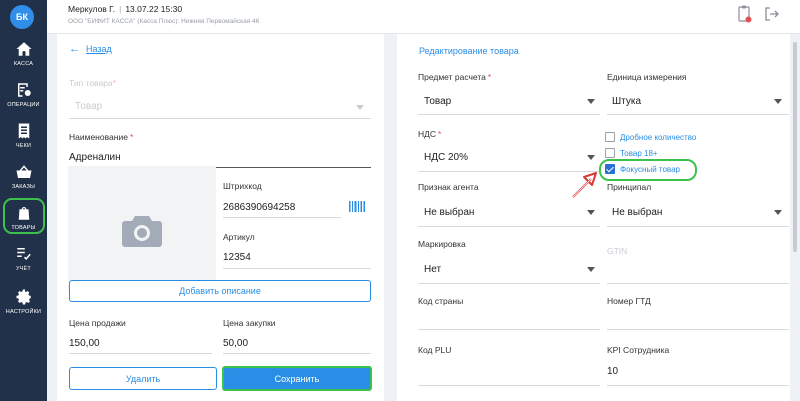 This screenshot has height=401, width=800. I want to click on arrow-left-icon: ←, so click(74, 49).